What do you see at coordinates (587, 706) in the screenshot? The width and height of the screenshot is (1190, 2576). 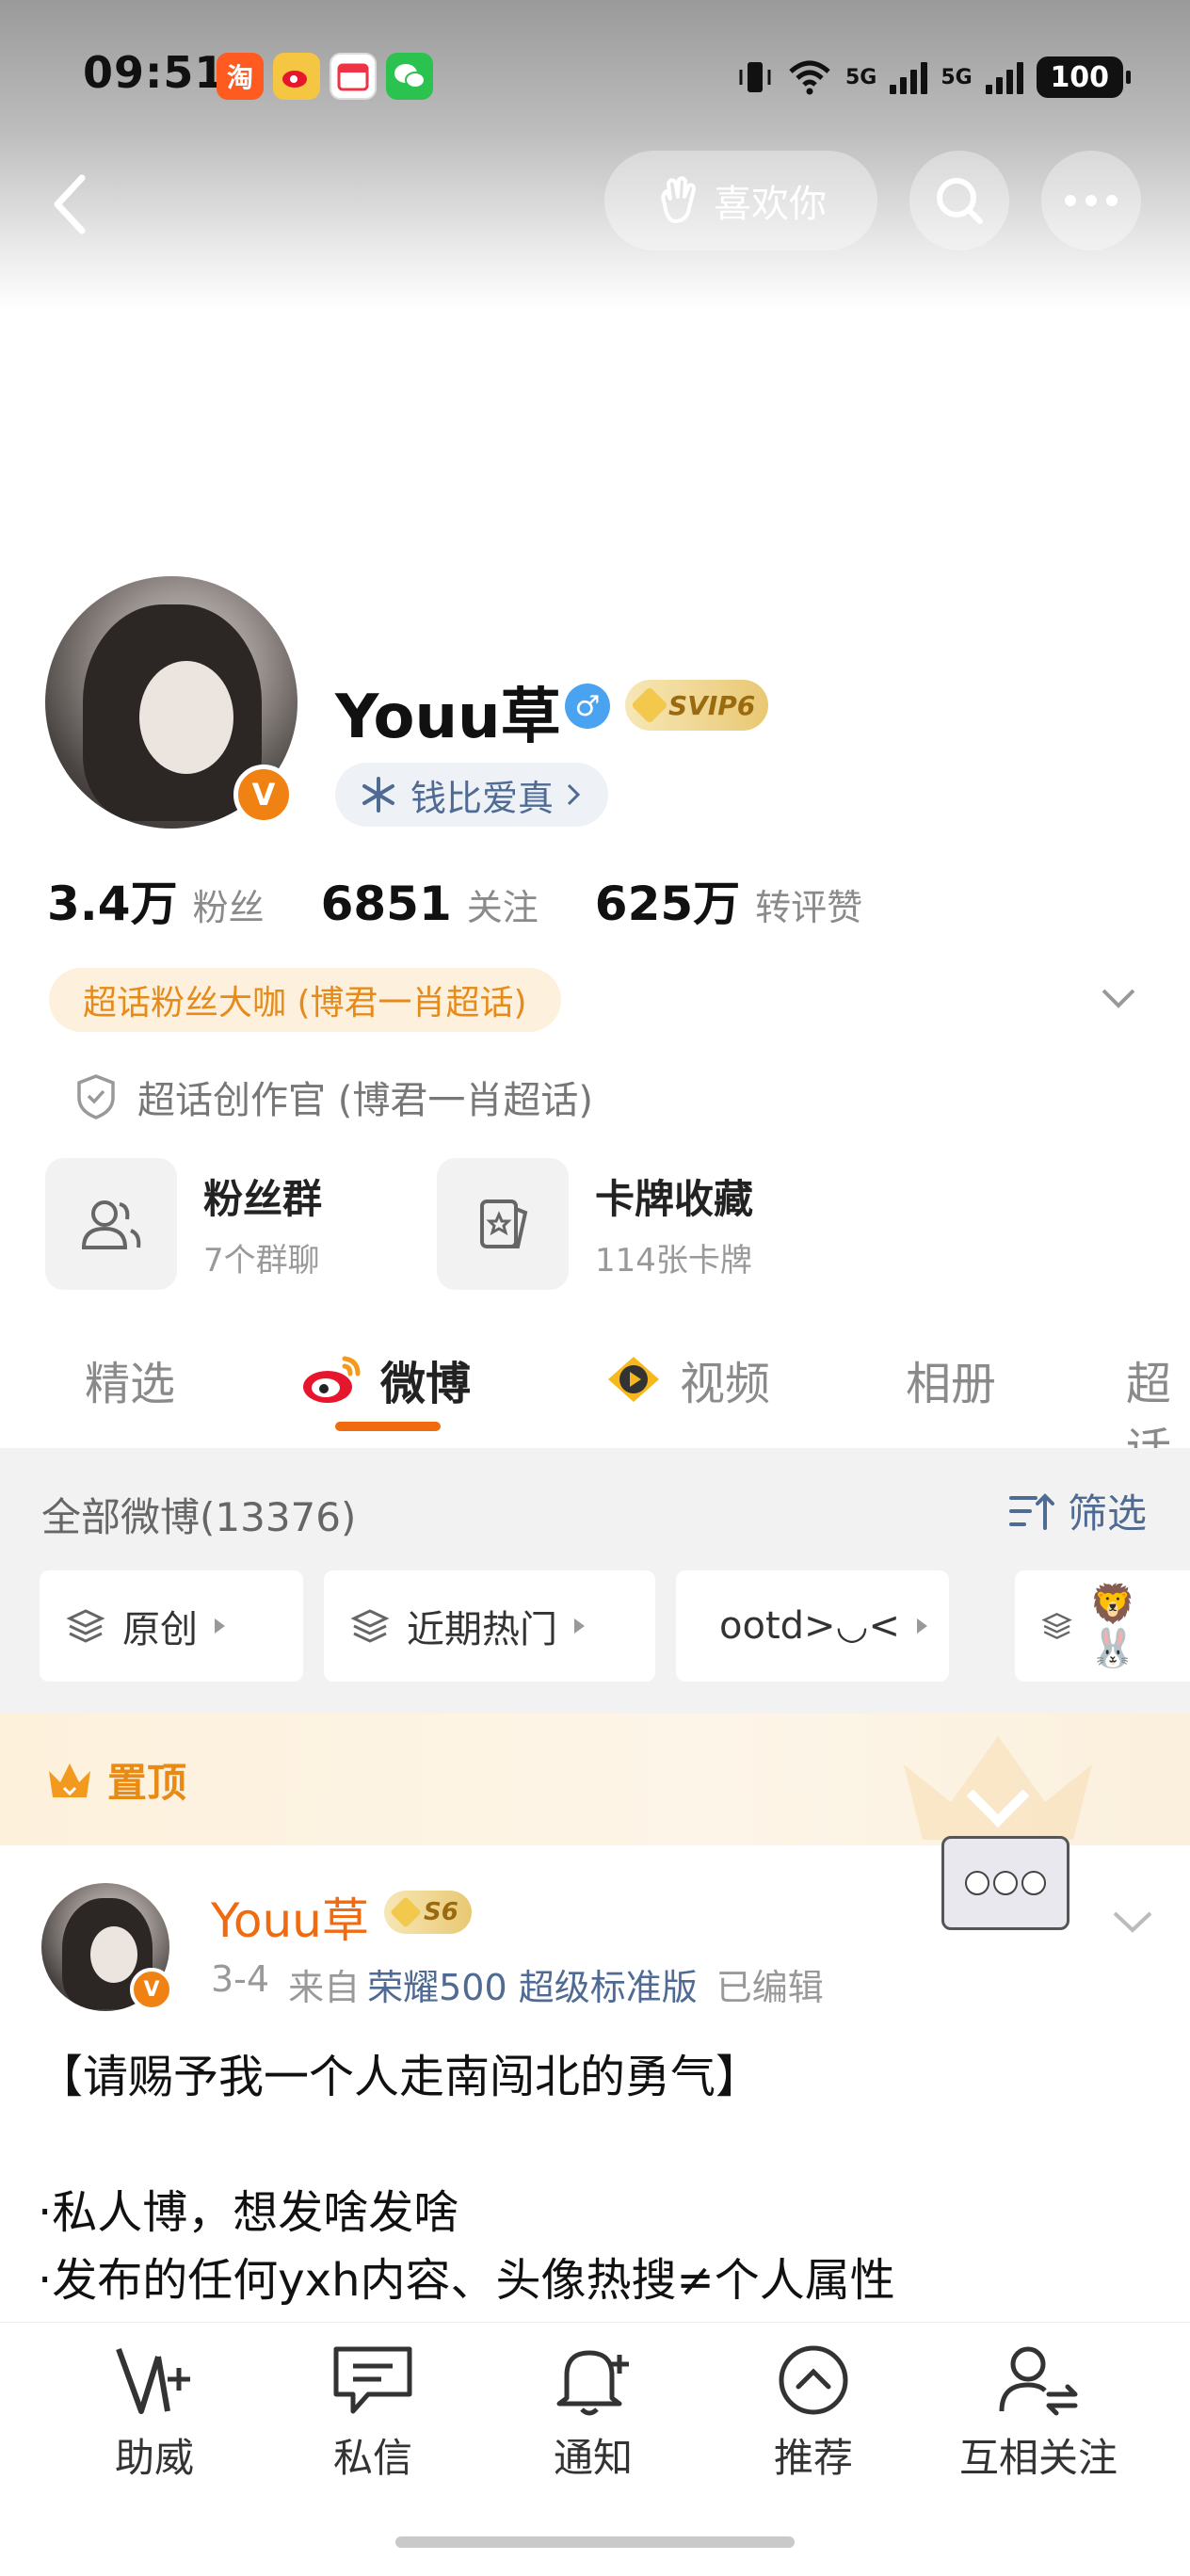 I see `male-gender-icon: ♂` at bounding box center [587, 706].